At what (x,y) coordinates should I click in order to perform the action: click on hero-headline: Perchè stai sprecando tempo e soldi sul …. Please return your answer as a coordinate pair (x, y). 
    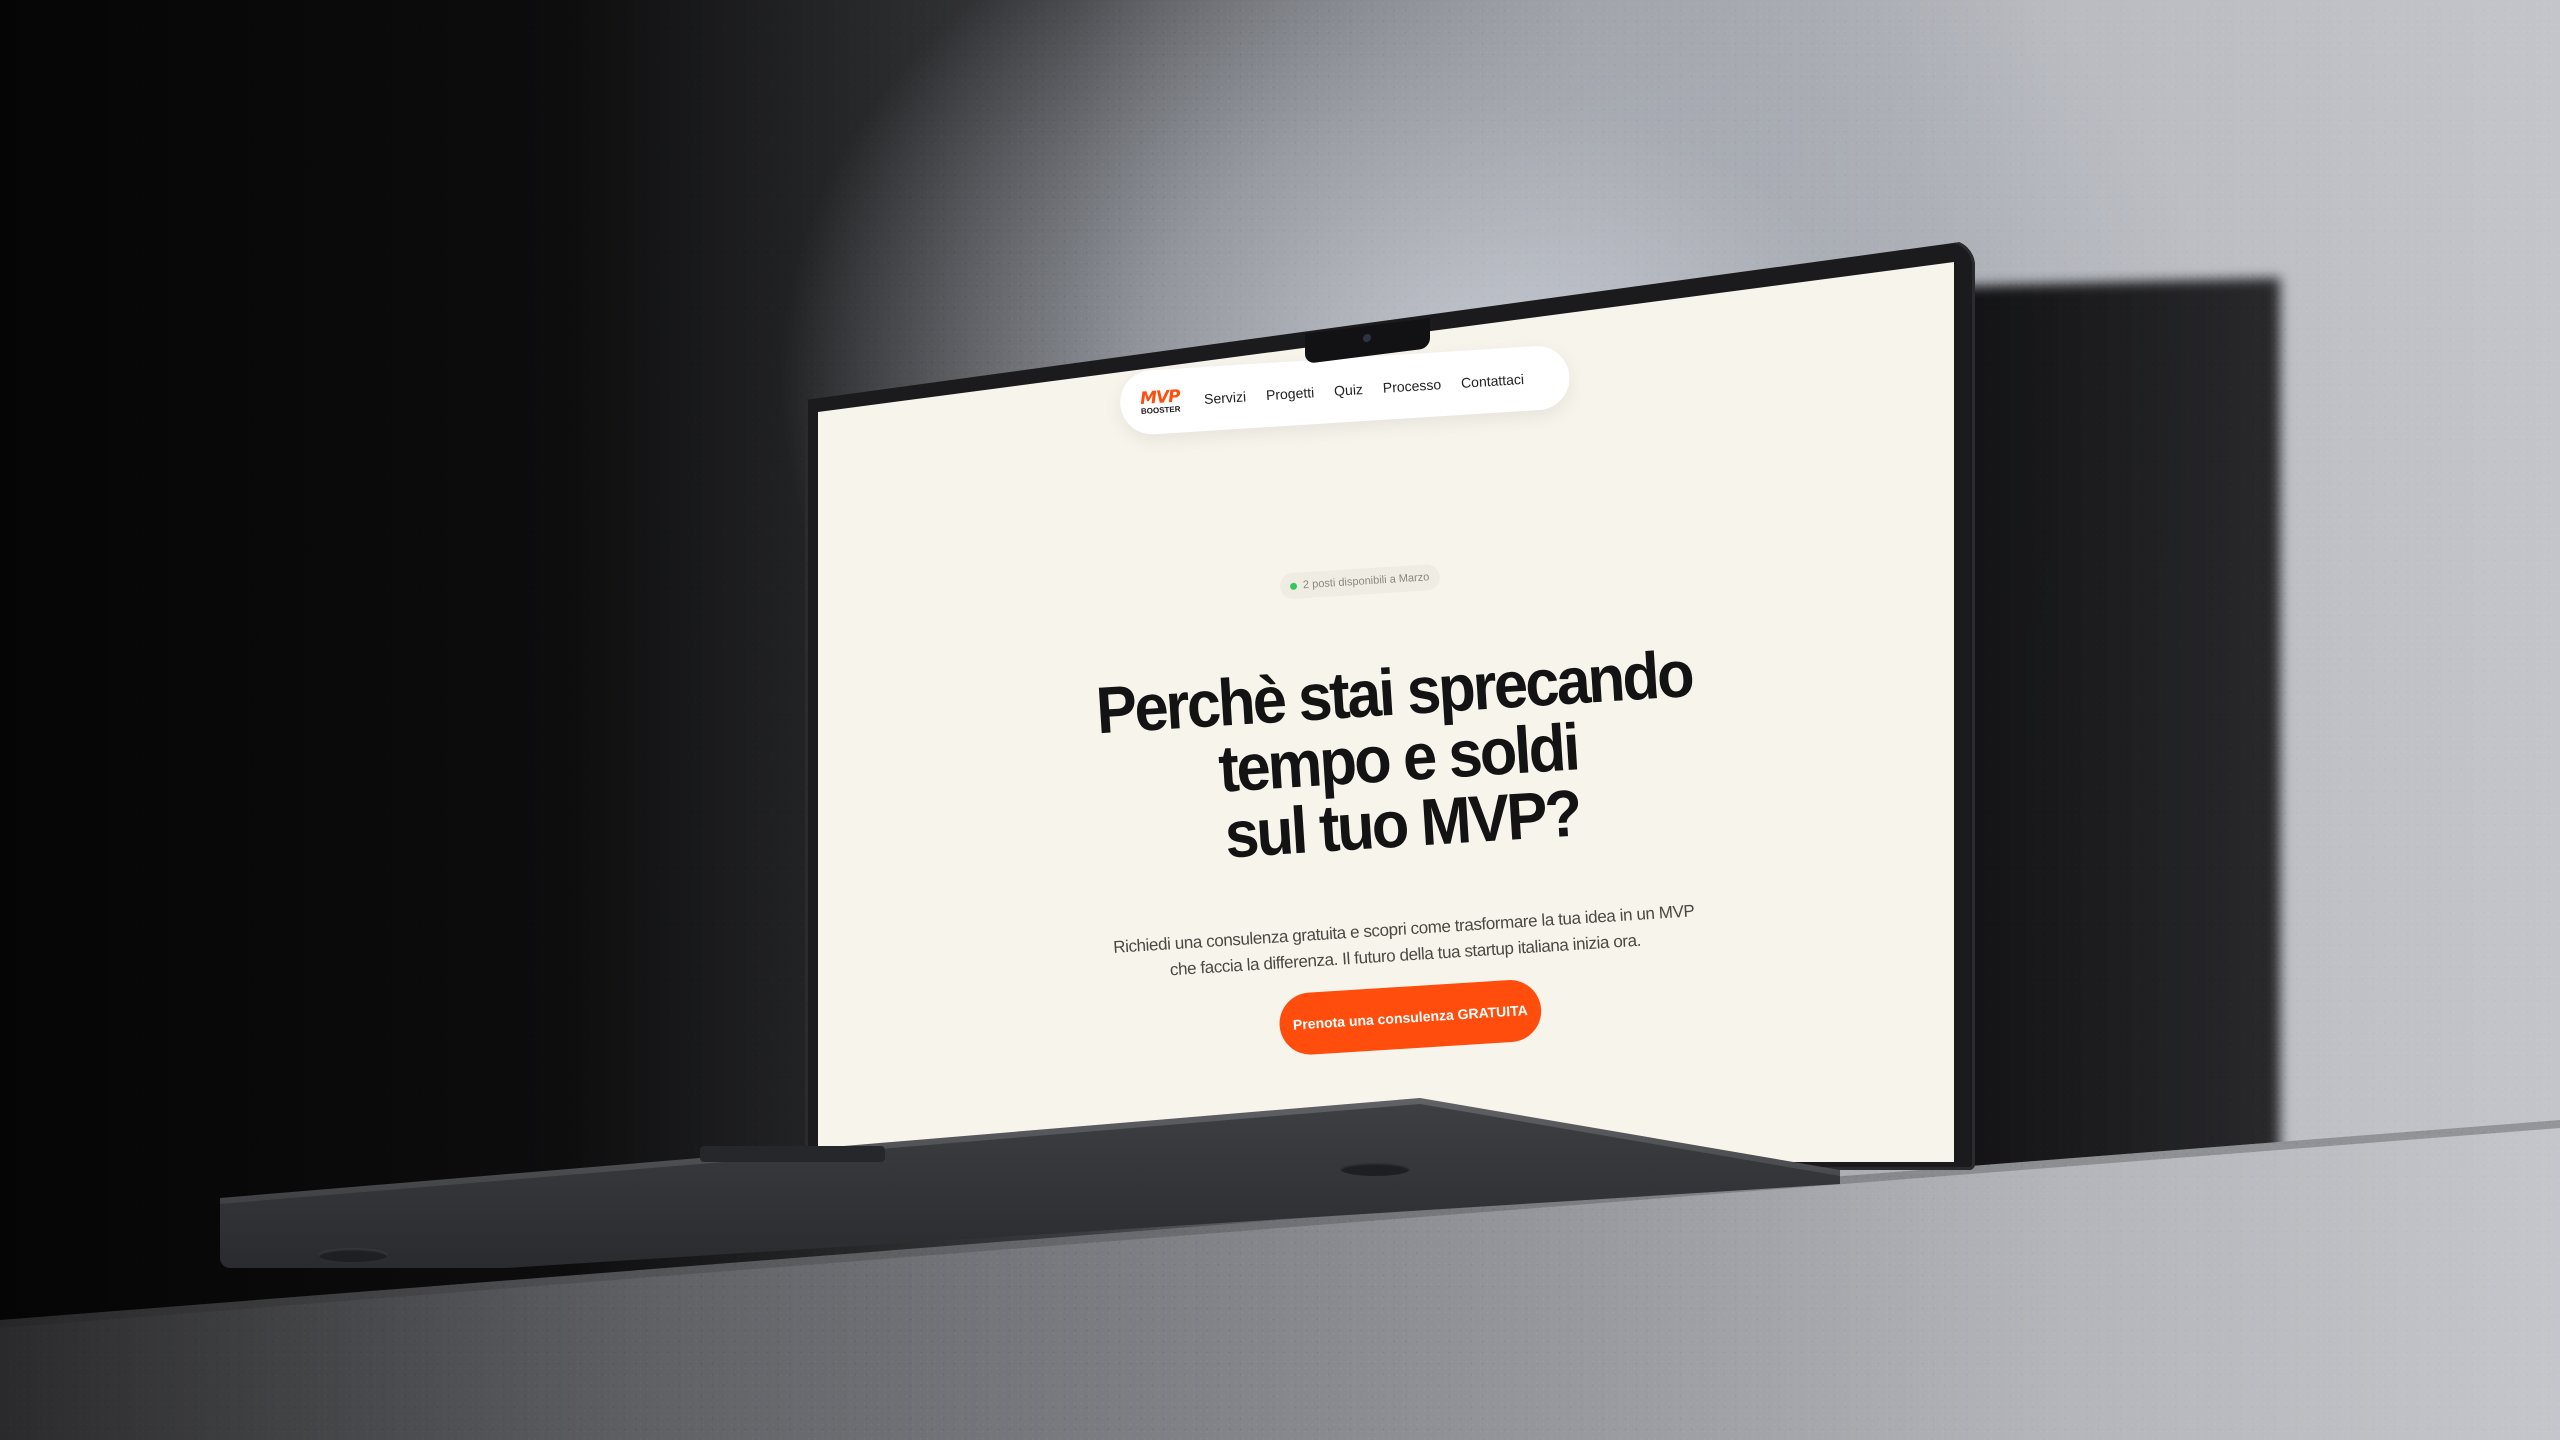
    Looking at the image, I should click on (1398, 756).